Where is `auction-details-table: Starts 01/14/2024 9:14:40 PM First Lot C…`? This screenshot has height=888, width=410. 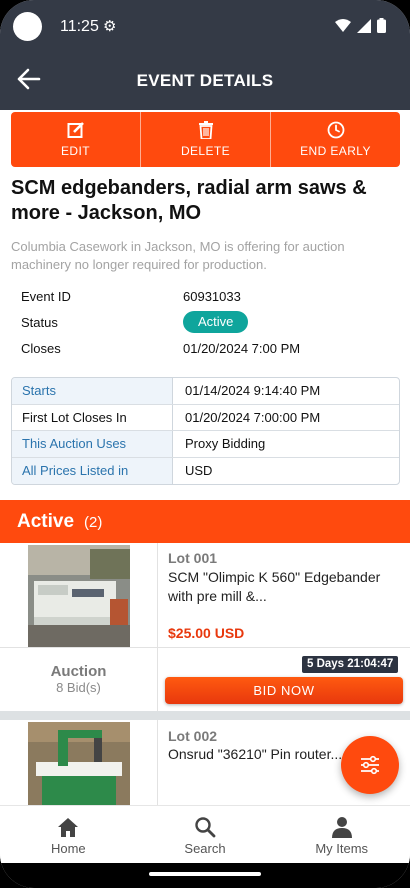
auction-details-table: Starts 01/14/2024 9:14:40 PM First Lot C… is located at coordinates (205, 431).